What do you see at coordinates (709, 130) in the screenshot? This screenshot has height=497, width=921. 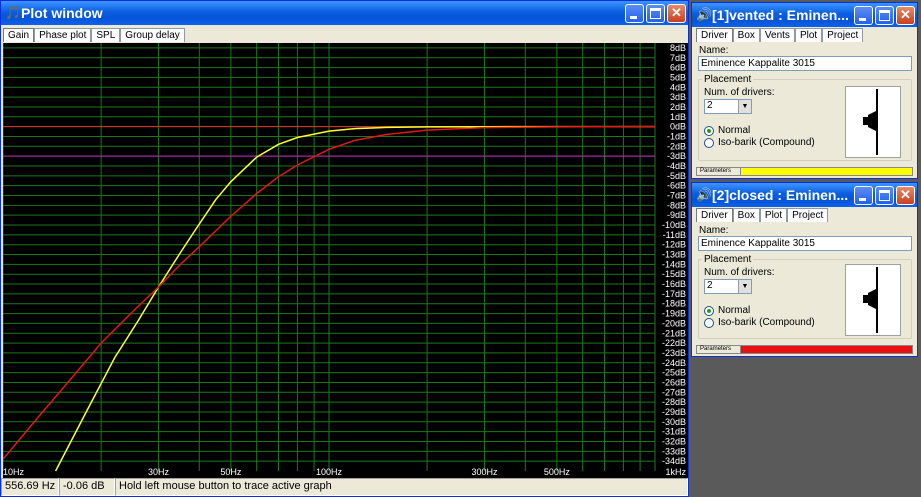 I see `radio-selected-icon` at bounding box center [709, 130].